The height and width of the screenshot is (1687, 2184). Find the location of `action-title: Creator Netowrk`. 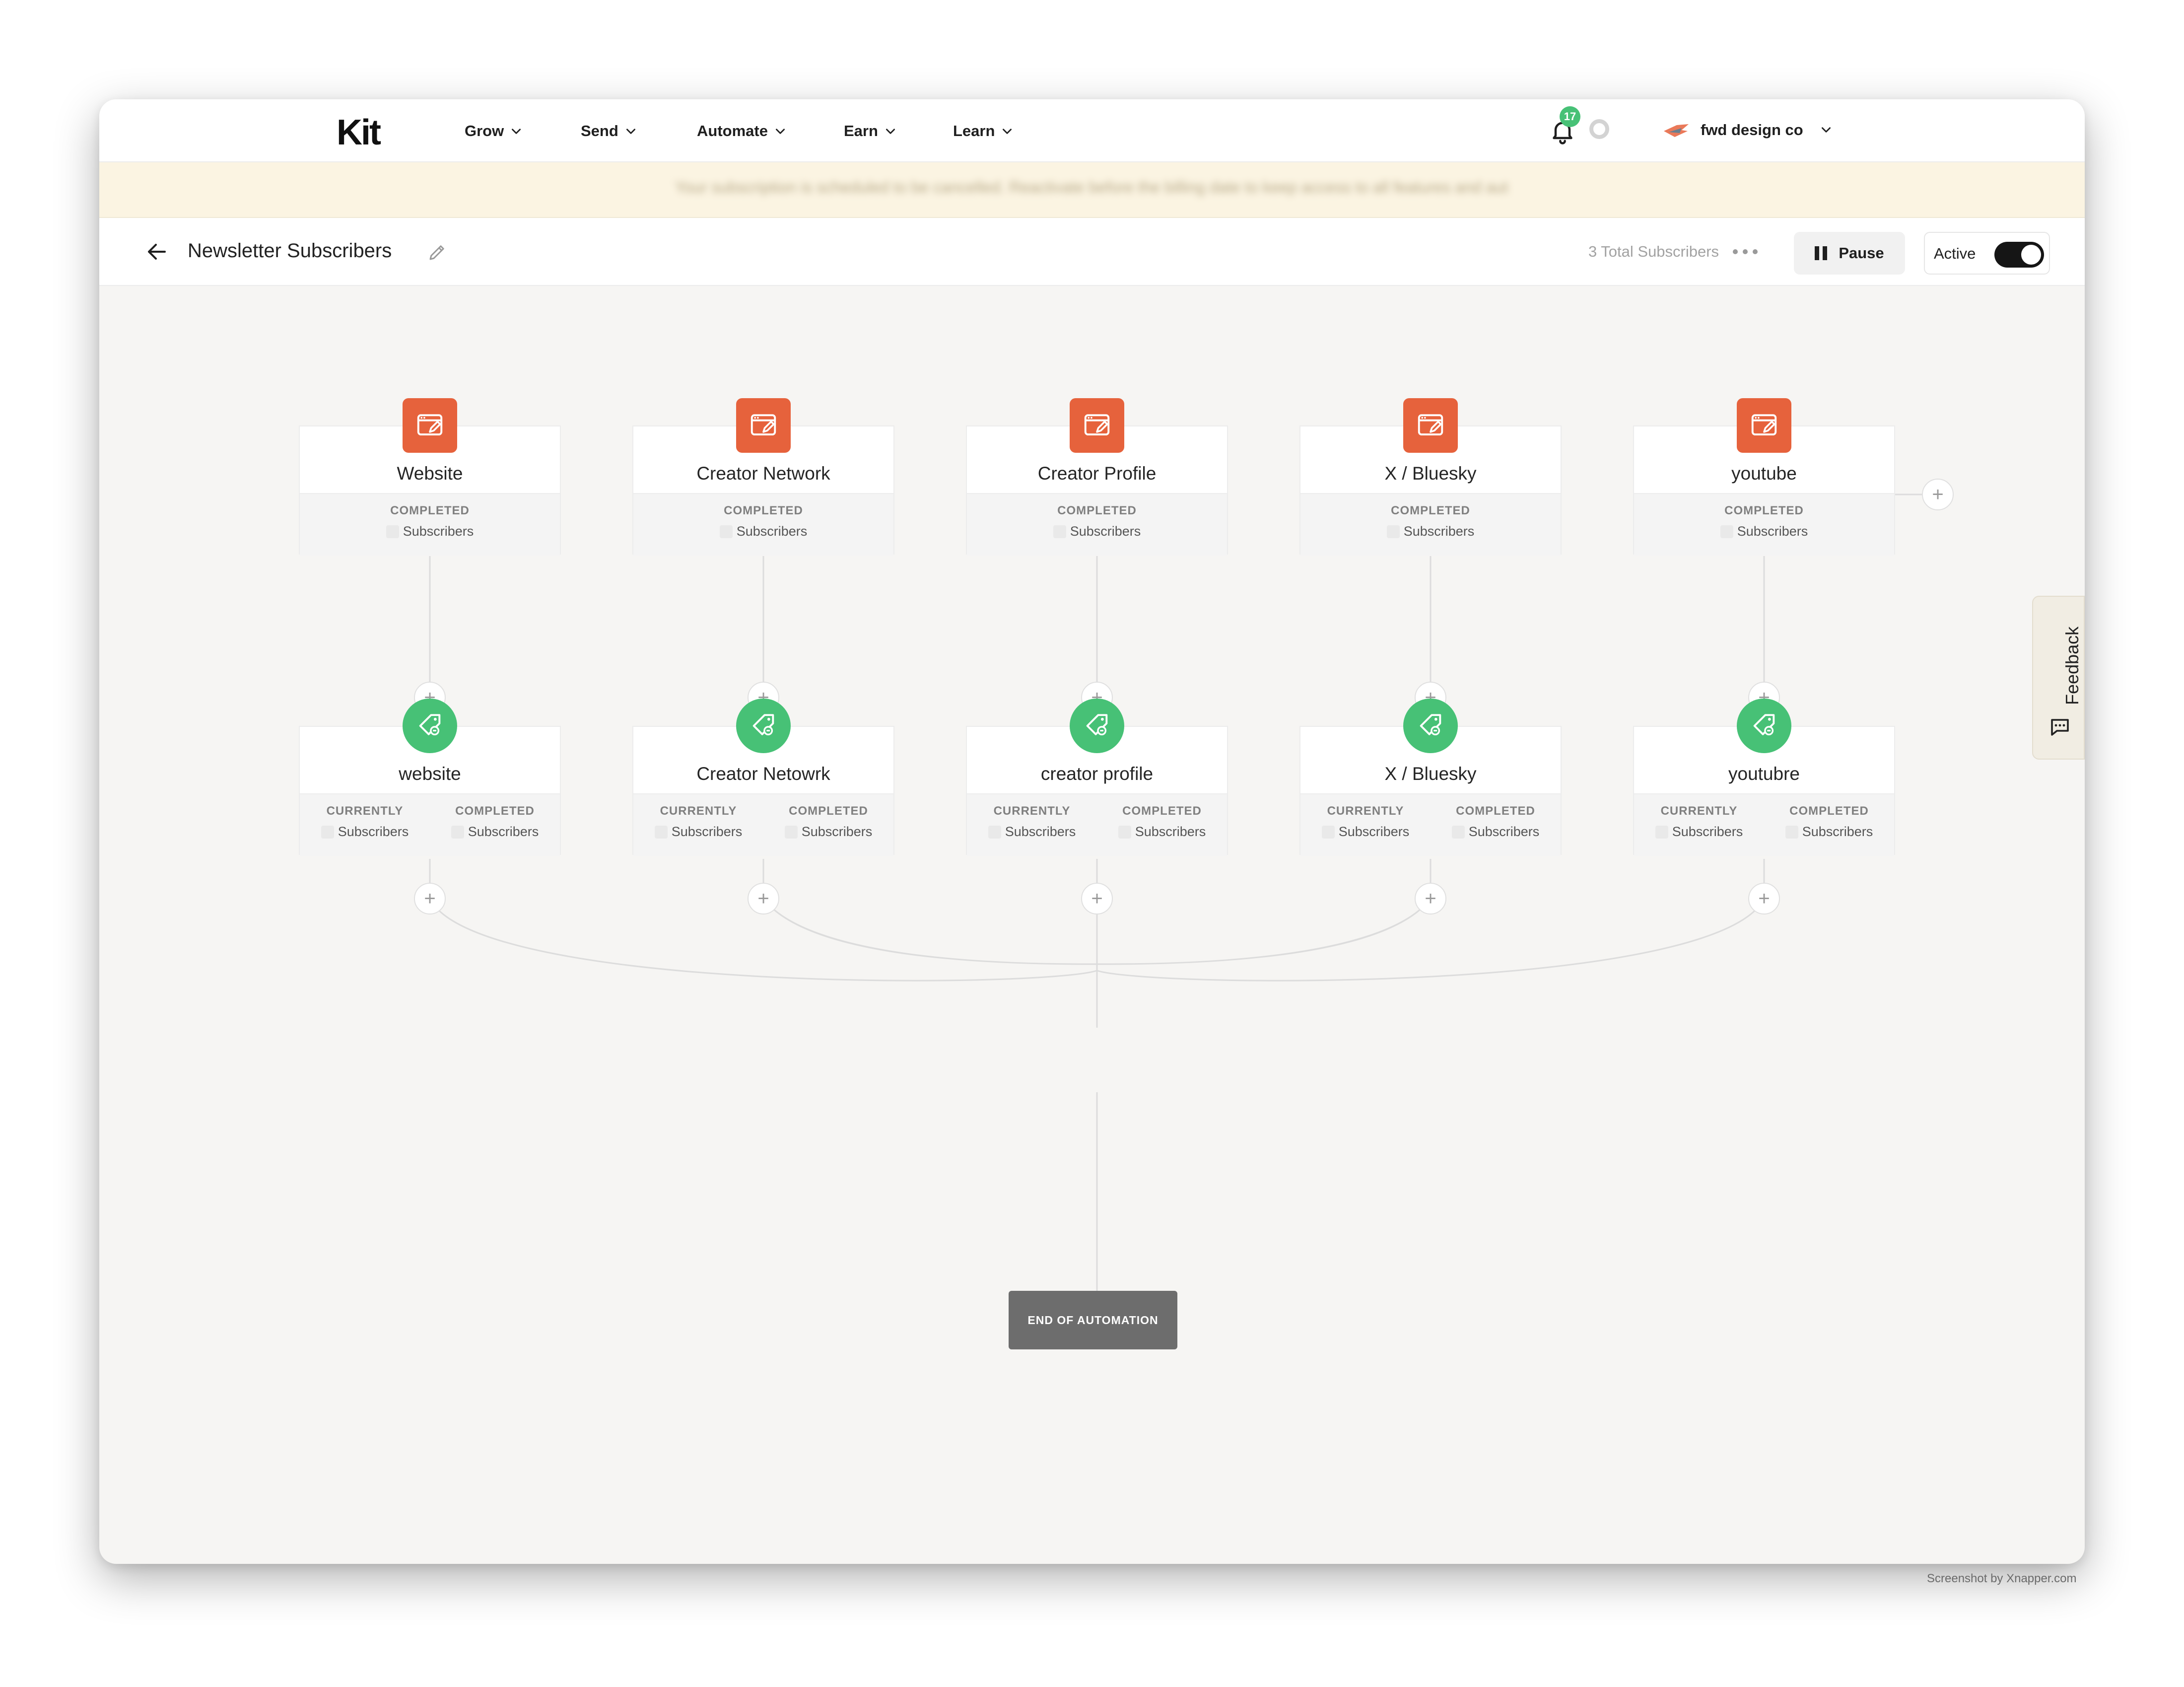

action-title: Creator Netowrk is located at coordinates (763, 774).